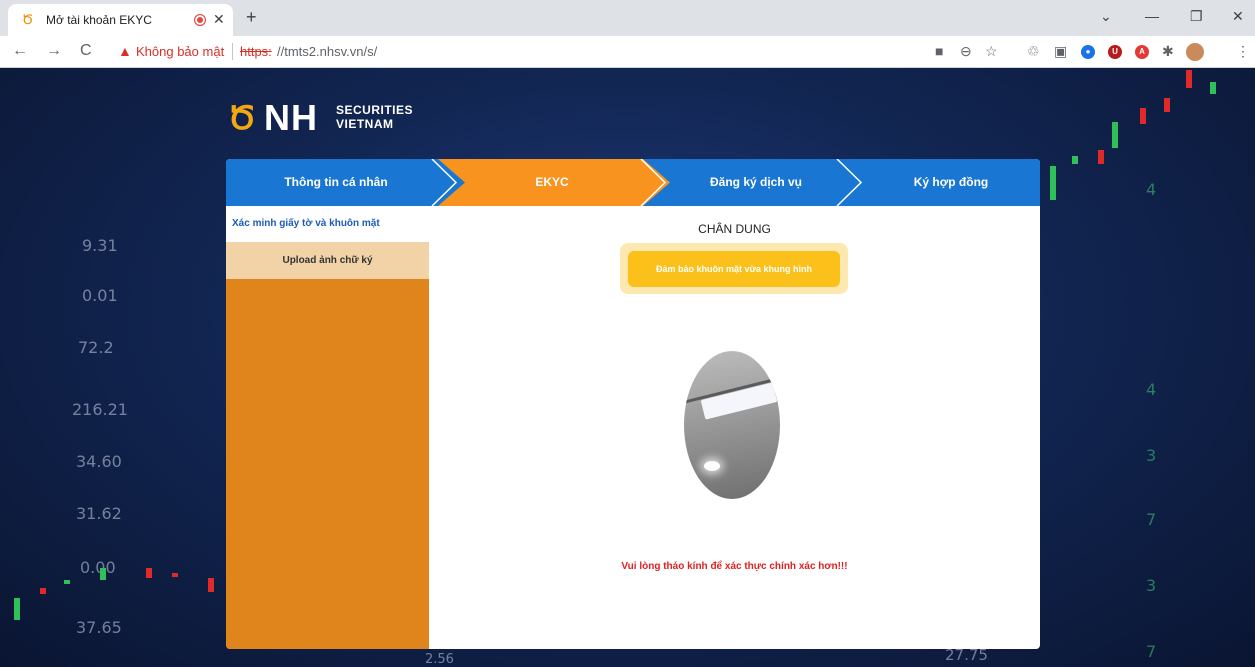  I want to click on restore-icon: ❐, so click(1196, 16).